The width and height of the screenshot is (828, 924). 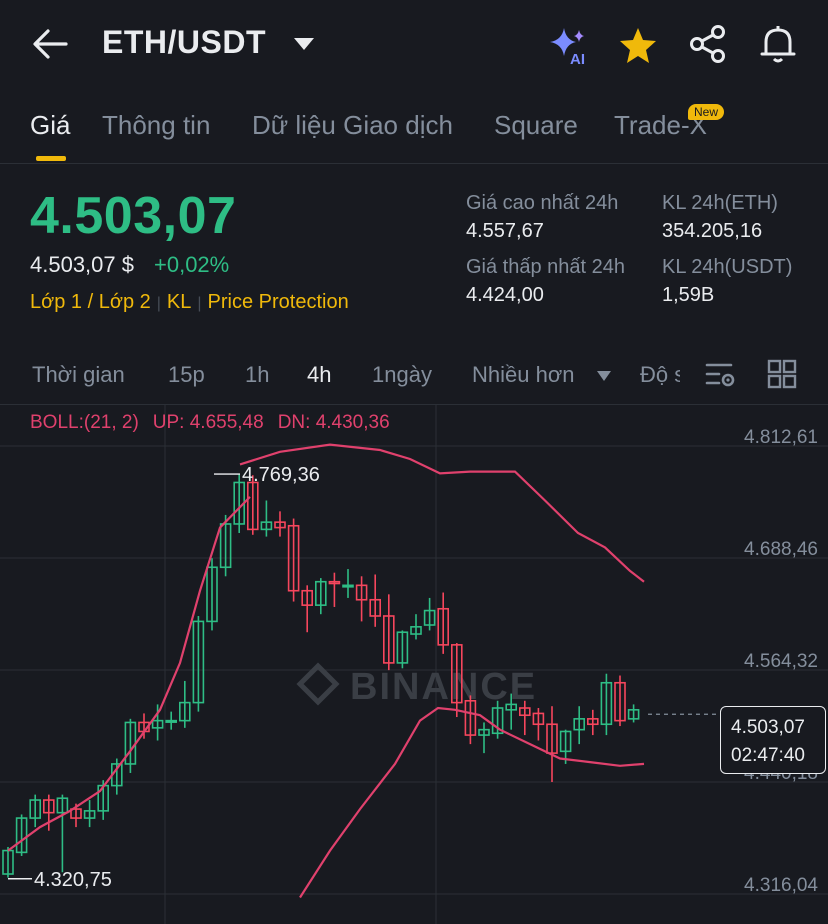 What do you see at coordinates (505, 295) in the screenshot?
I see `low-24h-value: 4.424,00` at bounding box center [505, 295].